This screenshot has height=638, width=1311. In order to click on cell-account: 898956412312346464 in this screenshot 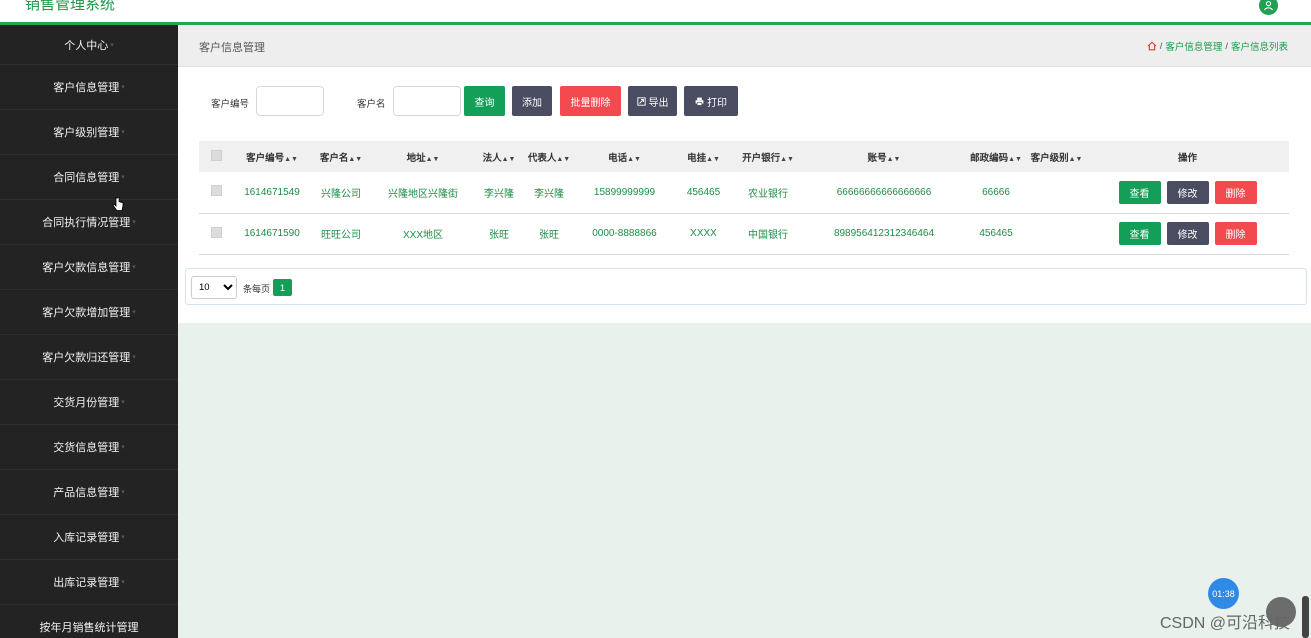, I will do `click(884, 233)`.